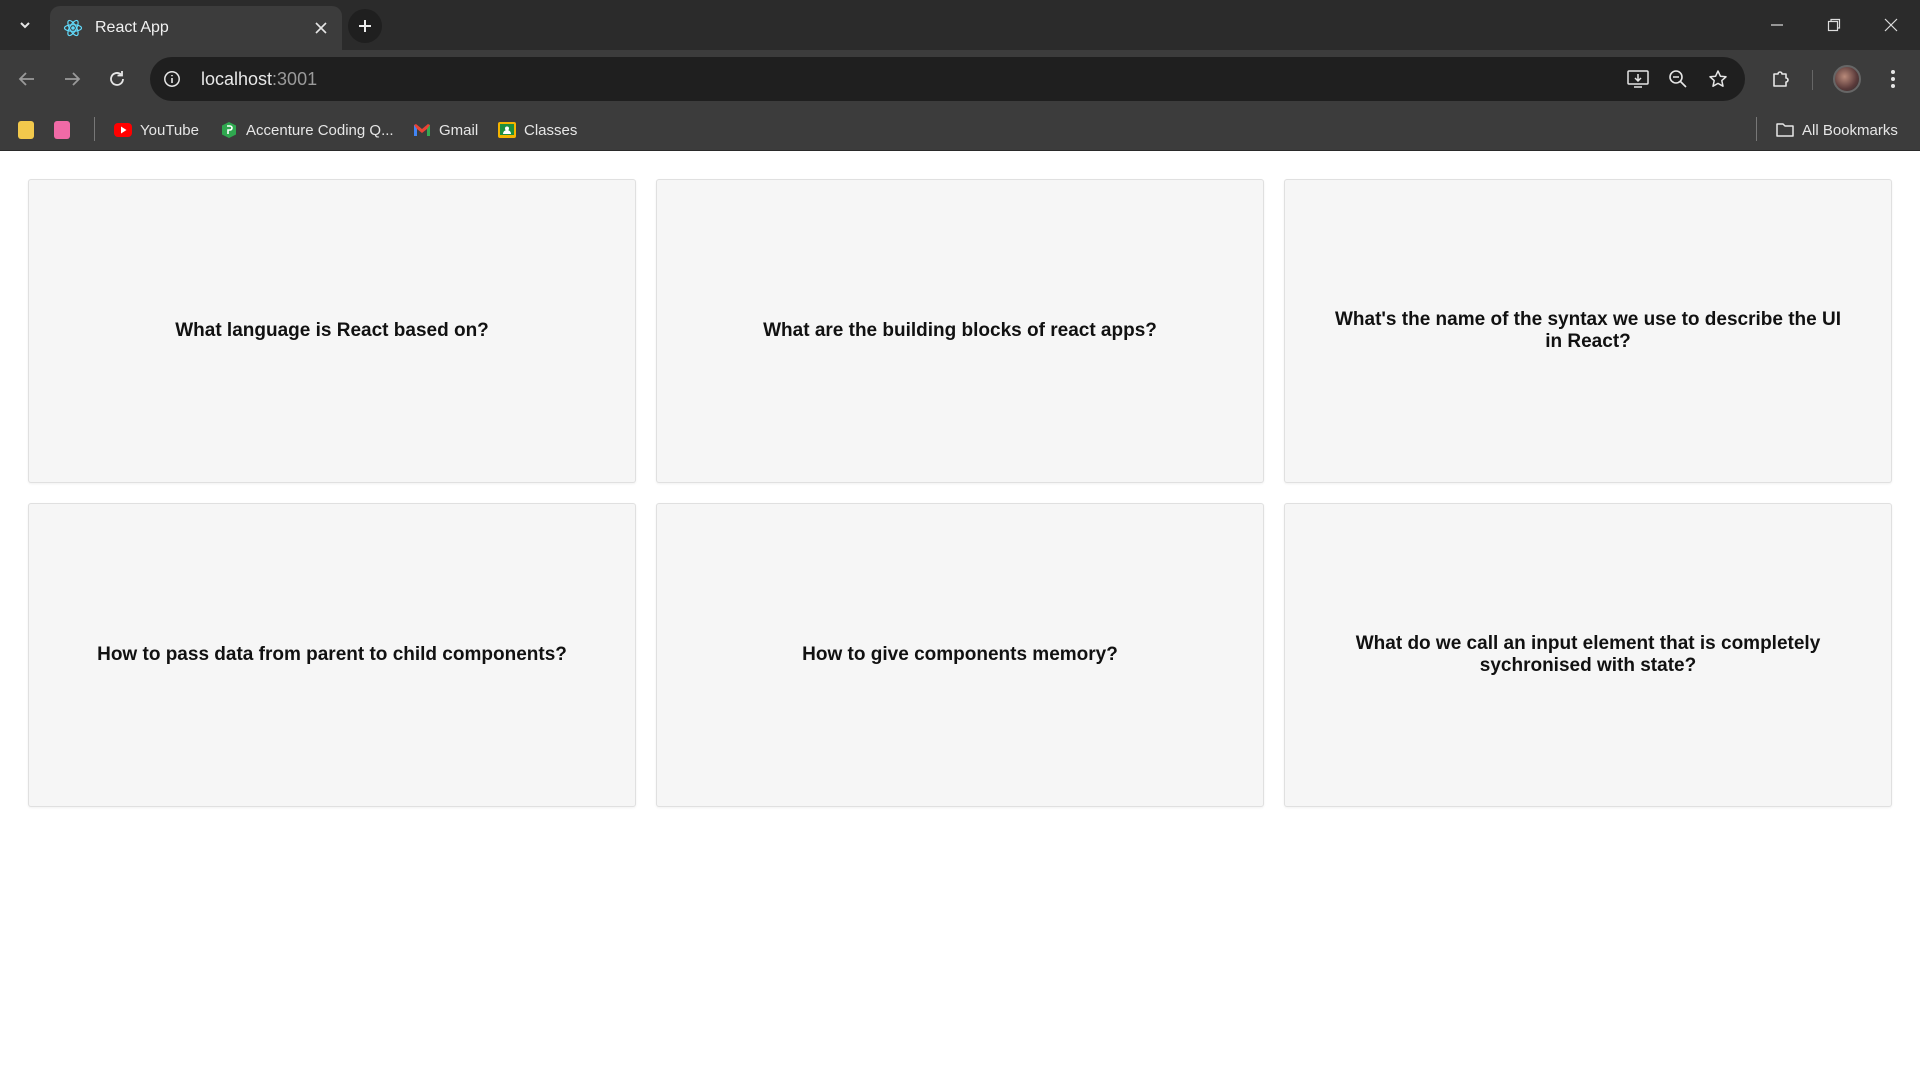 Image resolution: width=1920 pixels, height=1080 pixels. I want to click on kebab-menu-icon, so click(1893, 79).